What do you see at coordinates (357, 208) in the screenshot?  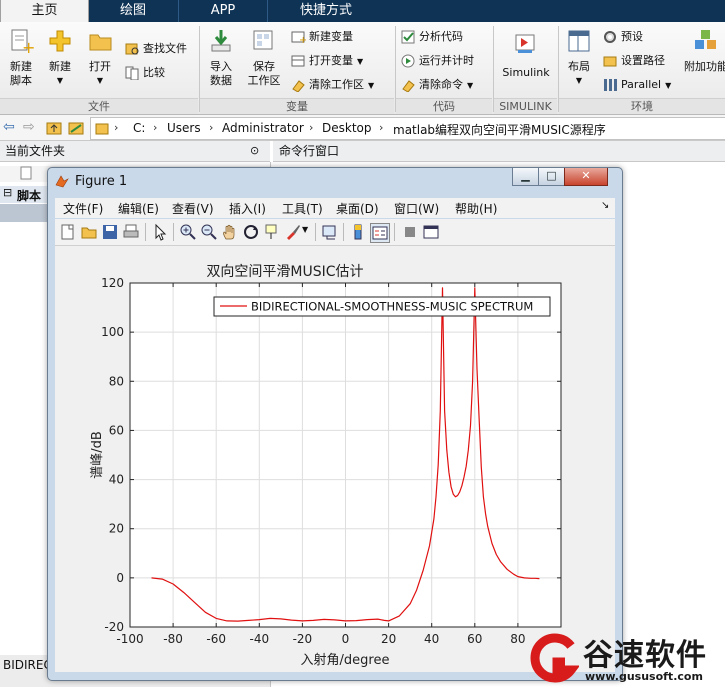 I see `menu-desktop: 桌面(D)` at bounding box center [357, 208].